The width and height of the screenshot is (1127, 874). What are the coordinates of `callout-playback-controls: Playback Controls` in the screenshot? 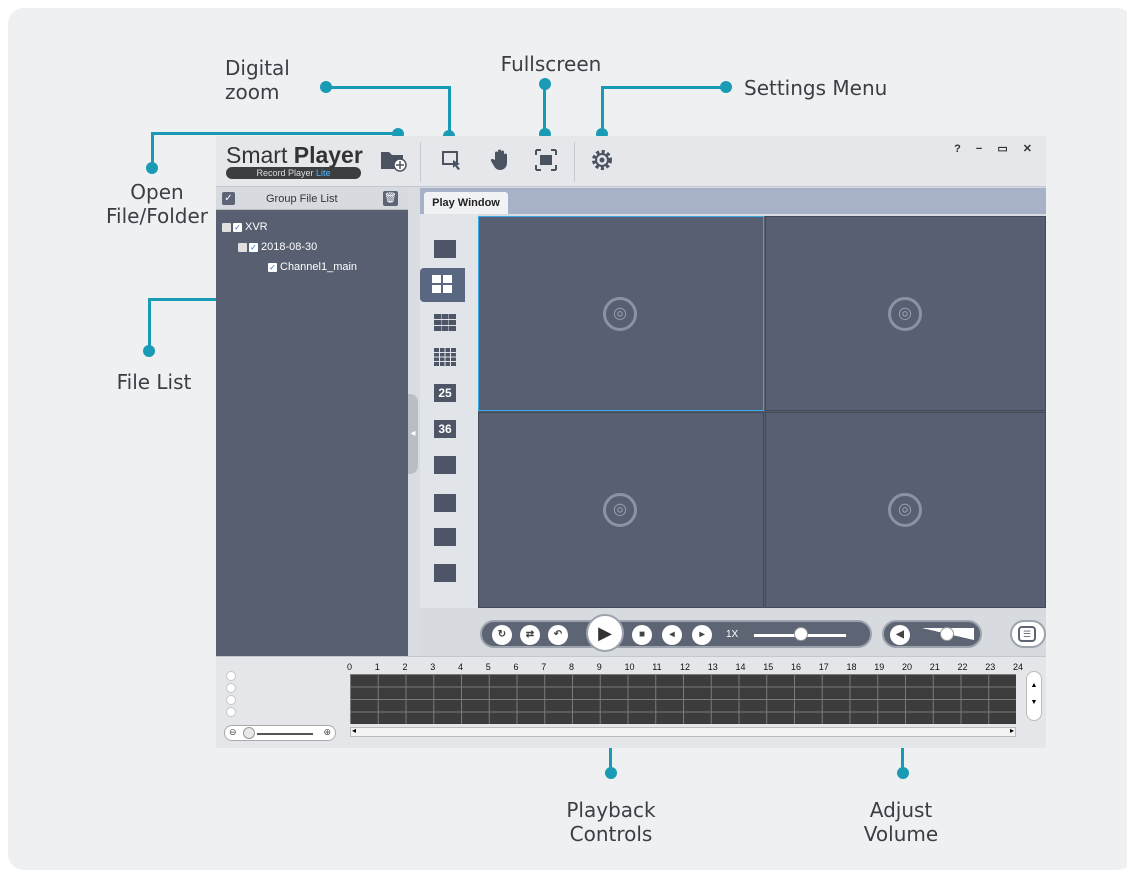 It's located at (611, 822).